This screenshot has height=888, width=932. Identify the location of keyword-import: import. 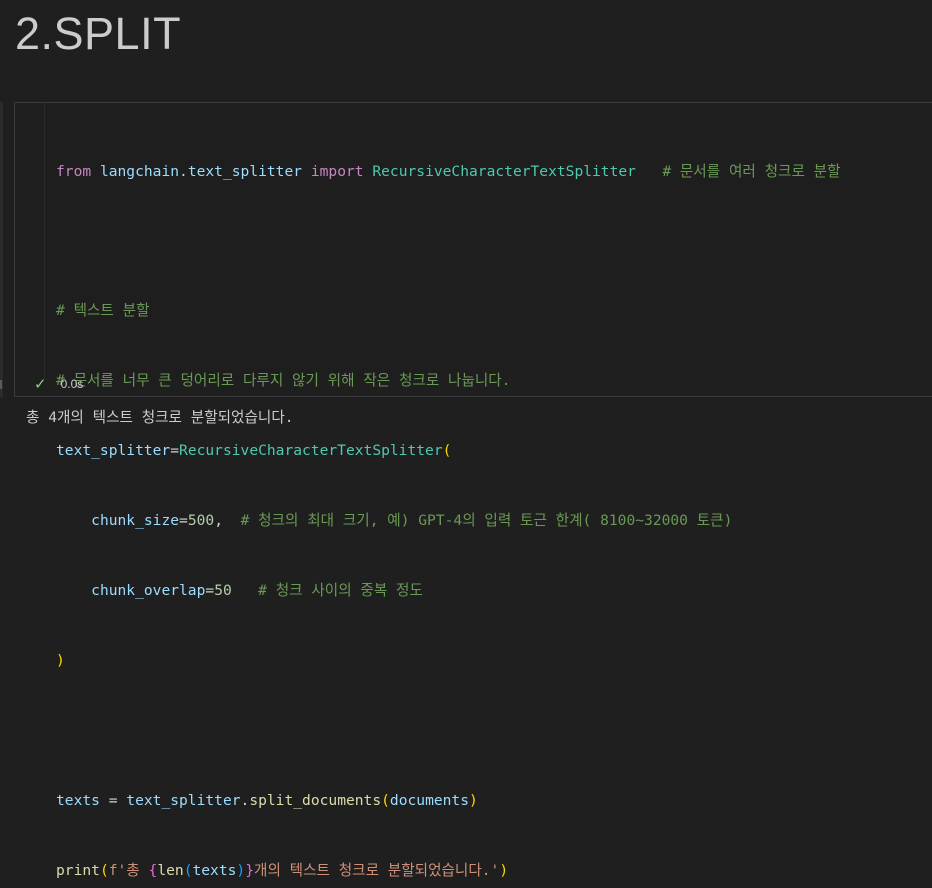
(337, 171).